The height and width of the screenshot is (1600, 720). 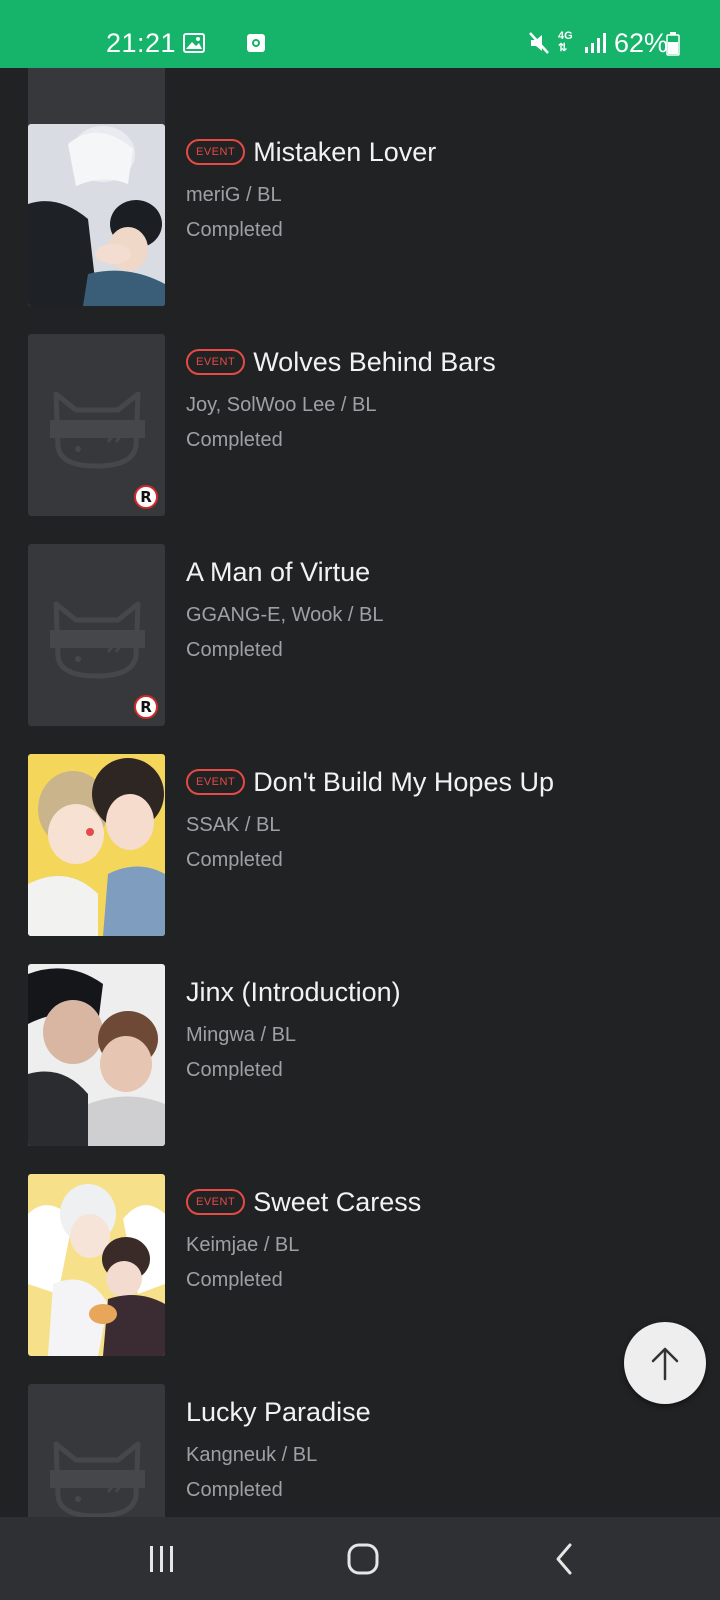 I want to click on series-title: A Man of Virtue, so click(x=278, y=571).